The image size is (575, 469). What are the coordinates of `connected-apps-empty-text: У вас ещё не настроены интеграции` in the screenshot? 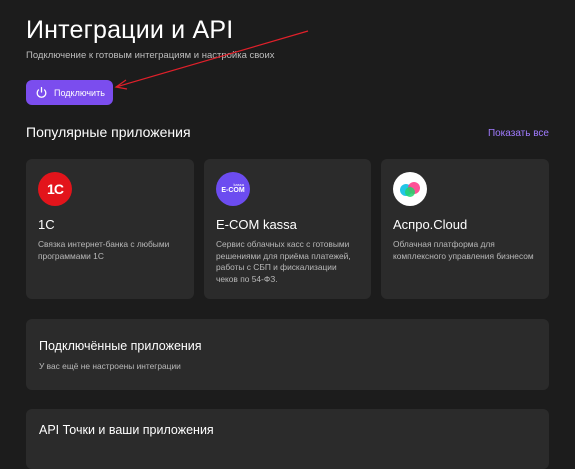 It's located at (110, 366).